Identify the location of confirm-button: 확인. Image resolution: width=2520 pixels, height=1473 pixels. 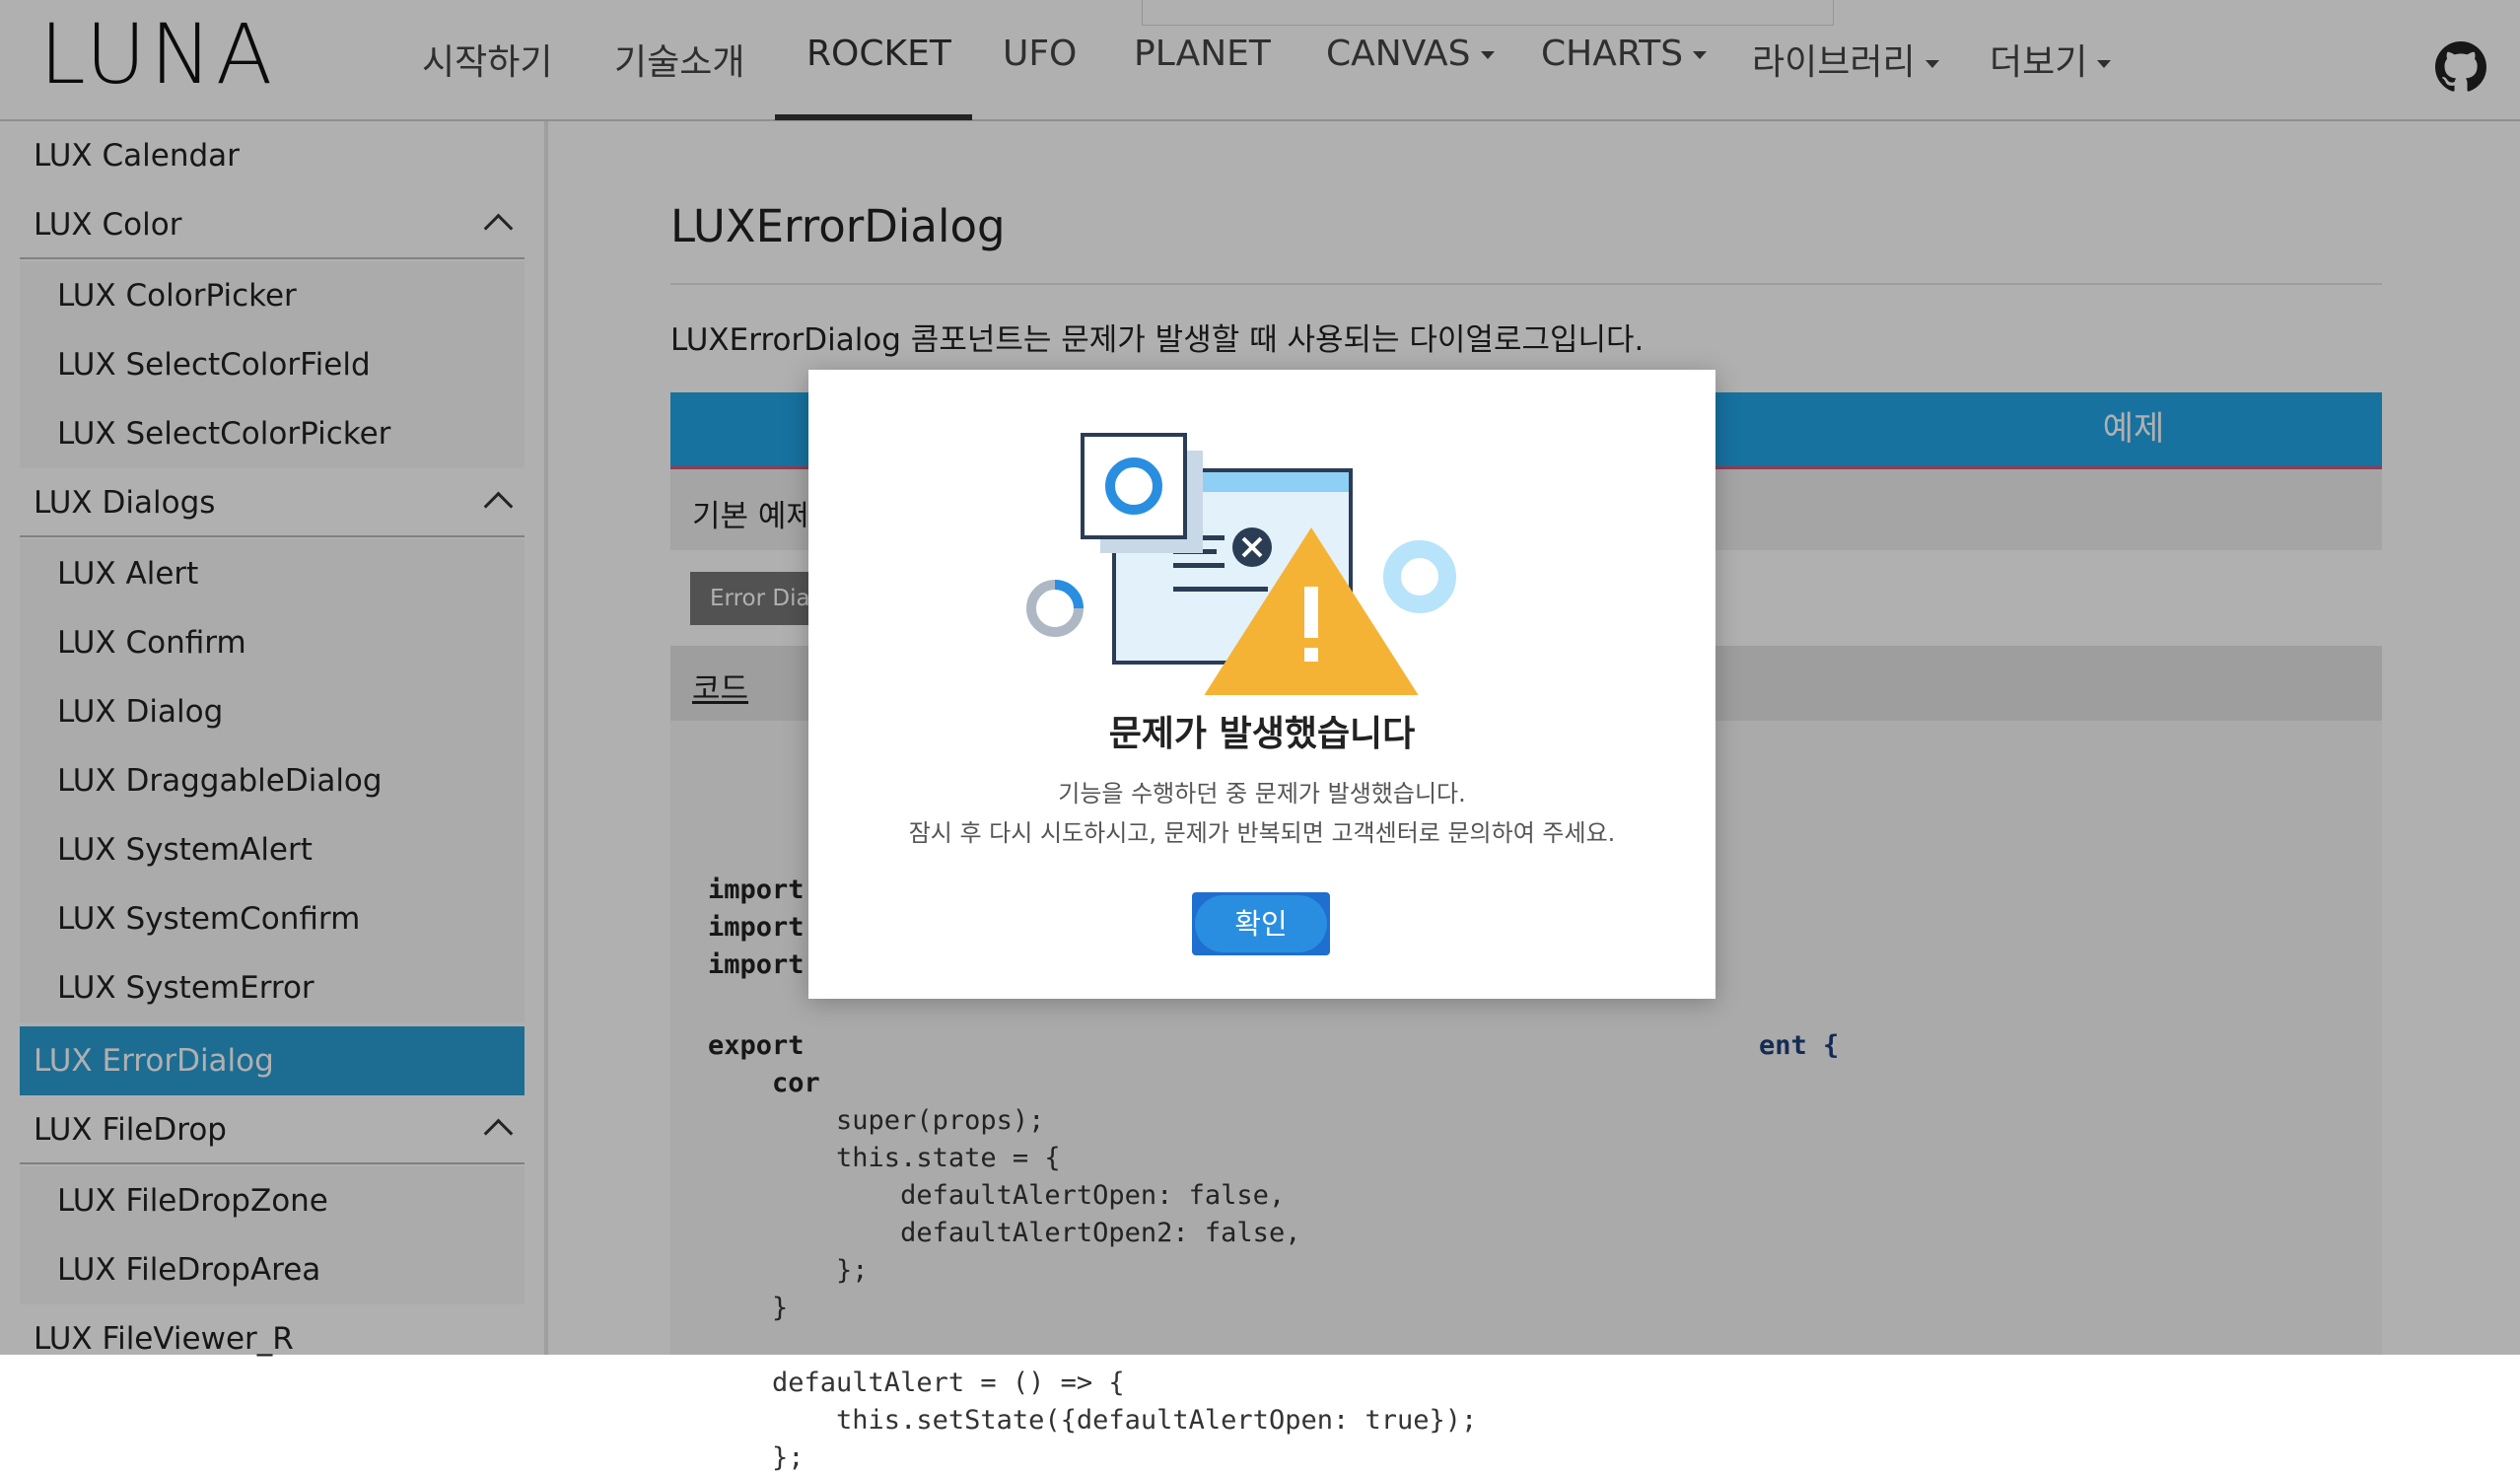
(1261, 923).